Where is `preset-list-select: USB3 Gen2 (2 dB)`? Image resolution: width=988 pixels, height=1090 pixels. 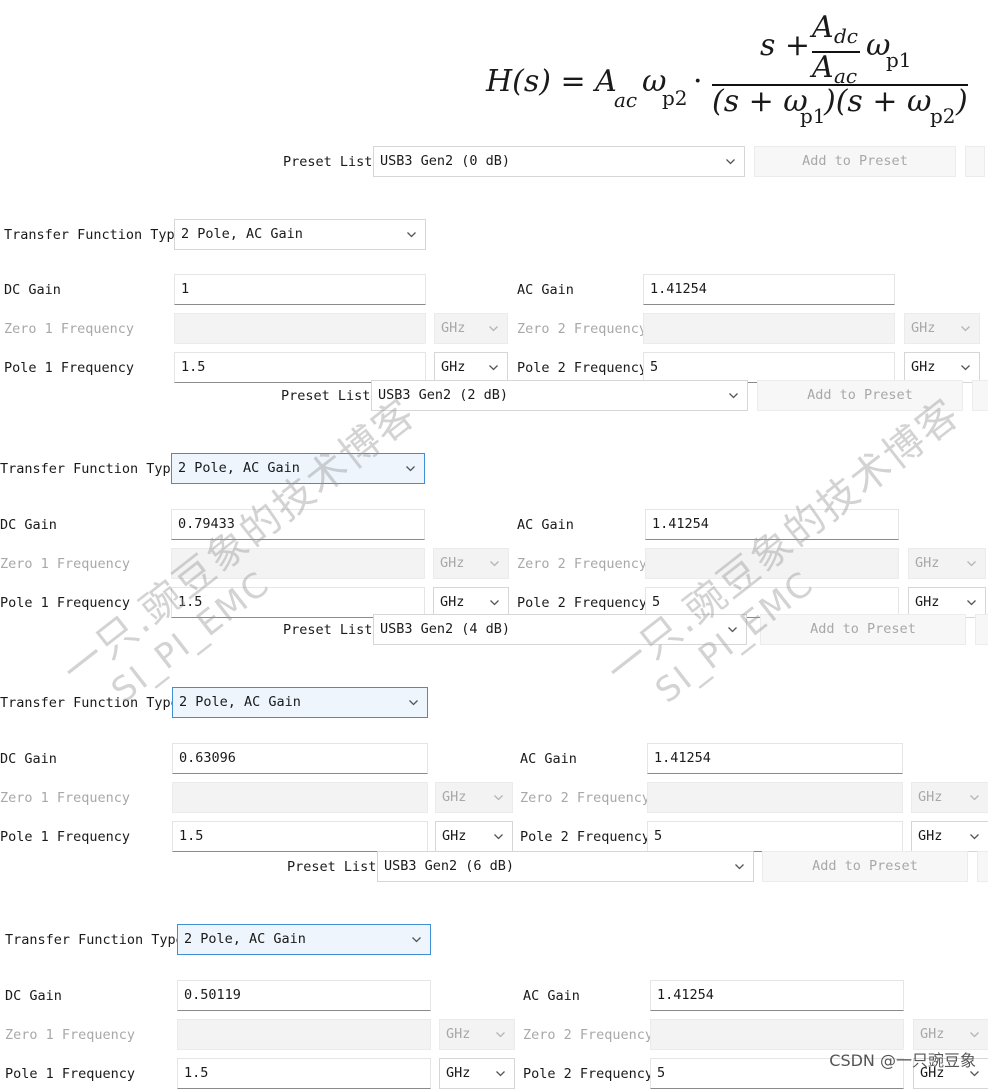 preset-list-select: USB3 Gen2 (2 dB) is located at coordinates (559, 395).